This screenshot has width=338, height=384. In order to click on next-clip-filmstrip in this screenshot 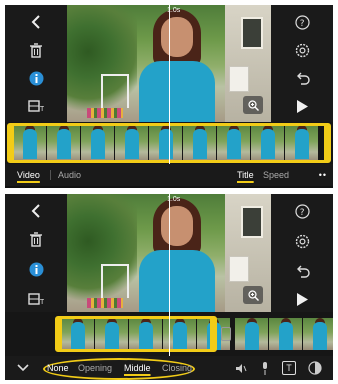, I will do `click(284, 334)`.